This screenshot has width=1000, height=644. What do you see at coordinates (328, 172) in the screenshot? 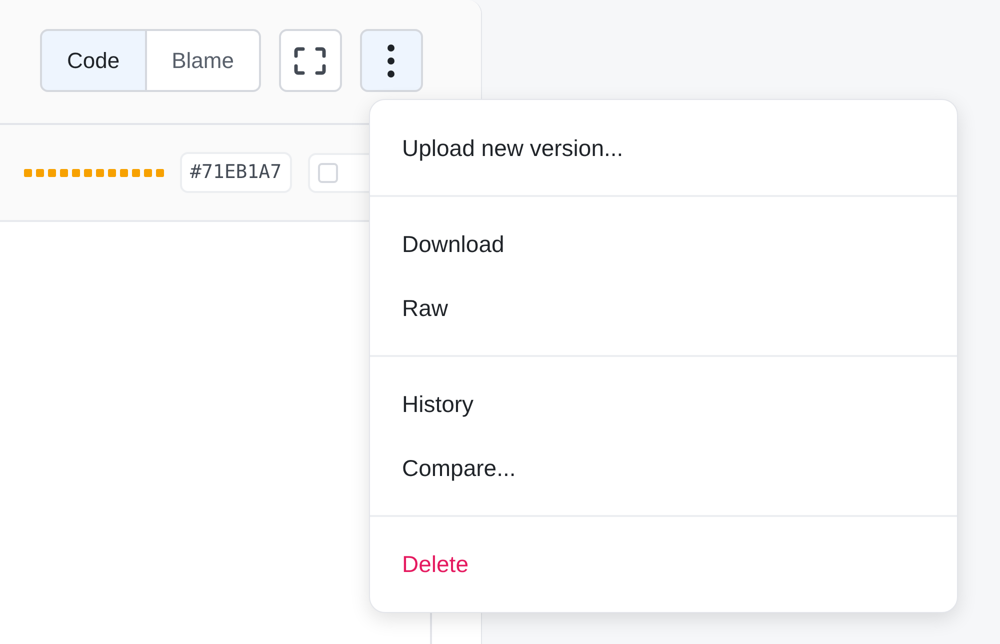
I see `checkbox` at bounding box center [328, 172].